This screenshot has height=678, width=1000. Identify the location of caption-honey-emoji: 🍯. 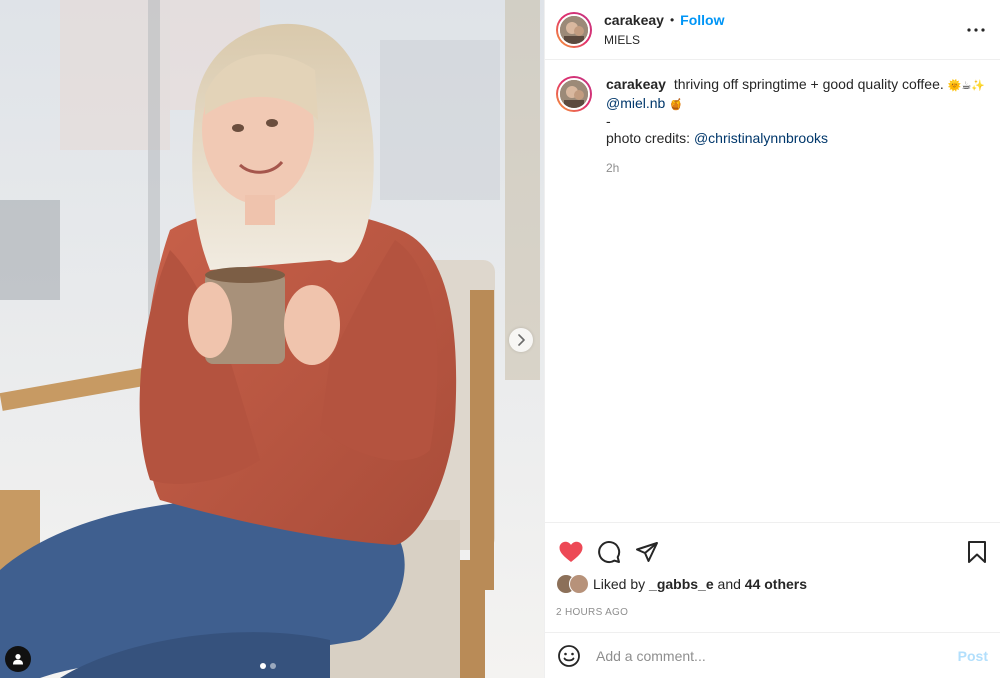
(676, 104).